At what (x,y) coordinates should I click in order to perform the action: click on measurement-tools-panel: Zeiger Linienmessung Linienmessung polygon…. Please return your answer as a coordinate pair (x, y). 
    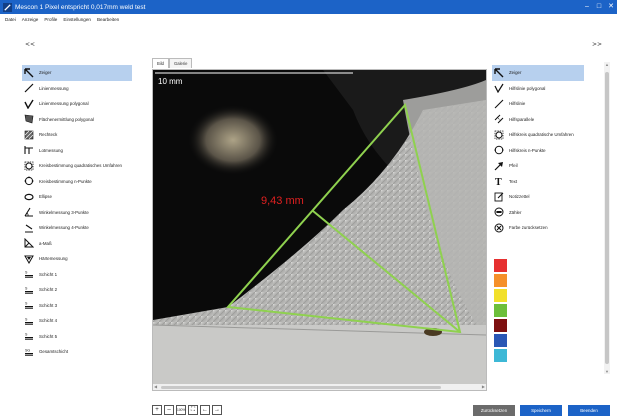
    Looking at the image, I should click on (77, 212).